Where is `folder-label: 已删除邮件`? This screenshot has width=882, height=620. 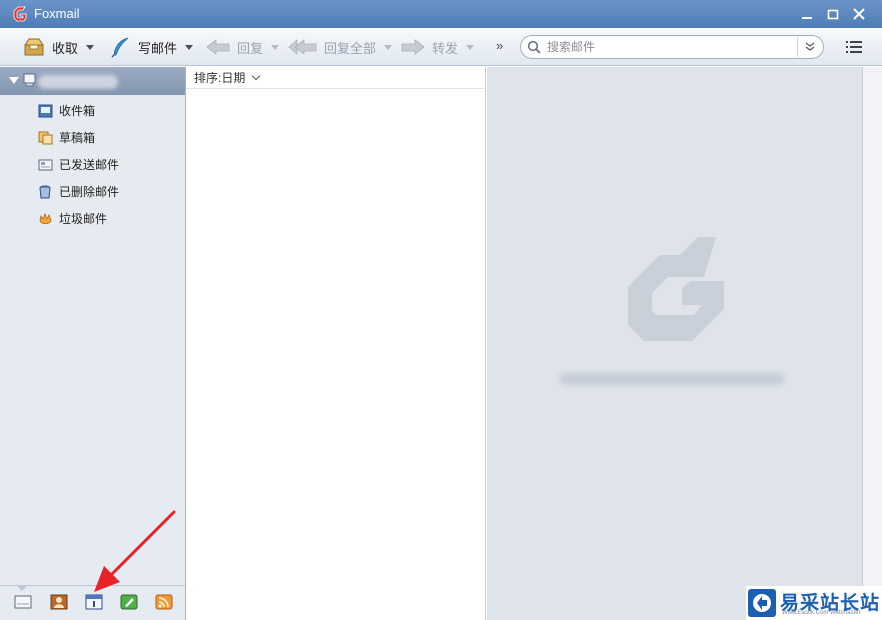
folder-label: 已删除邮件 is located at coordinates (89, 192).